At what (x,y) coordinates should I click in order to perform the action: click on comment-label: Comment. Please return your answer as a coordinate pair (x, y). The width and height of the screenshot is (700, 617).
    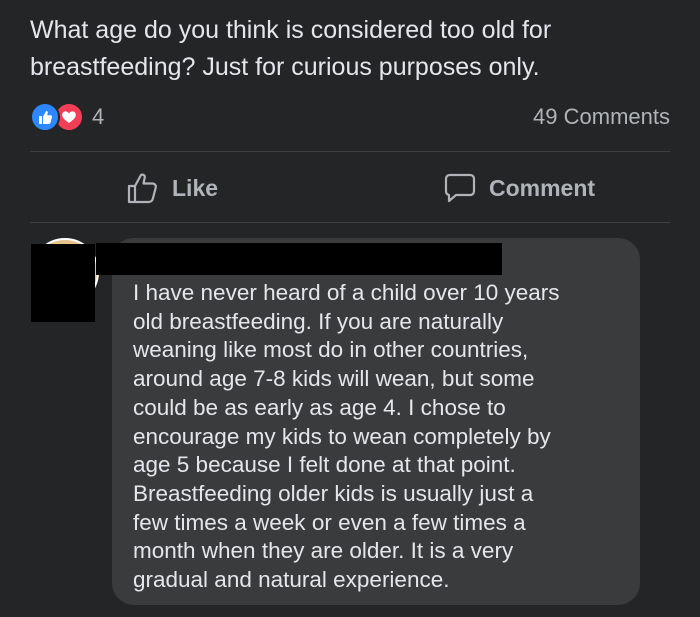
    Looking at the image, I should click on (542, 187).